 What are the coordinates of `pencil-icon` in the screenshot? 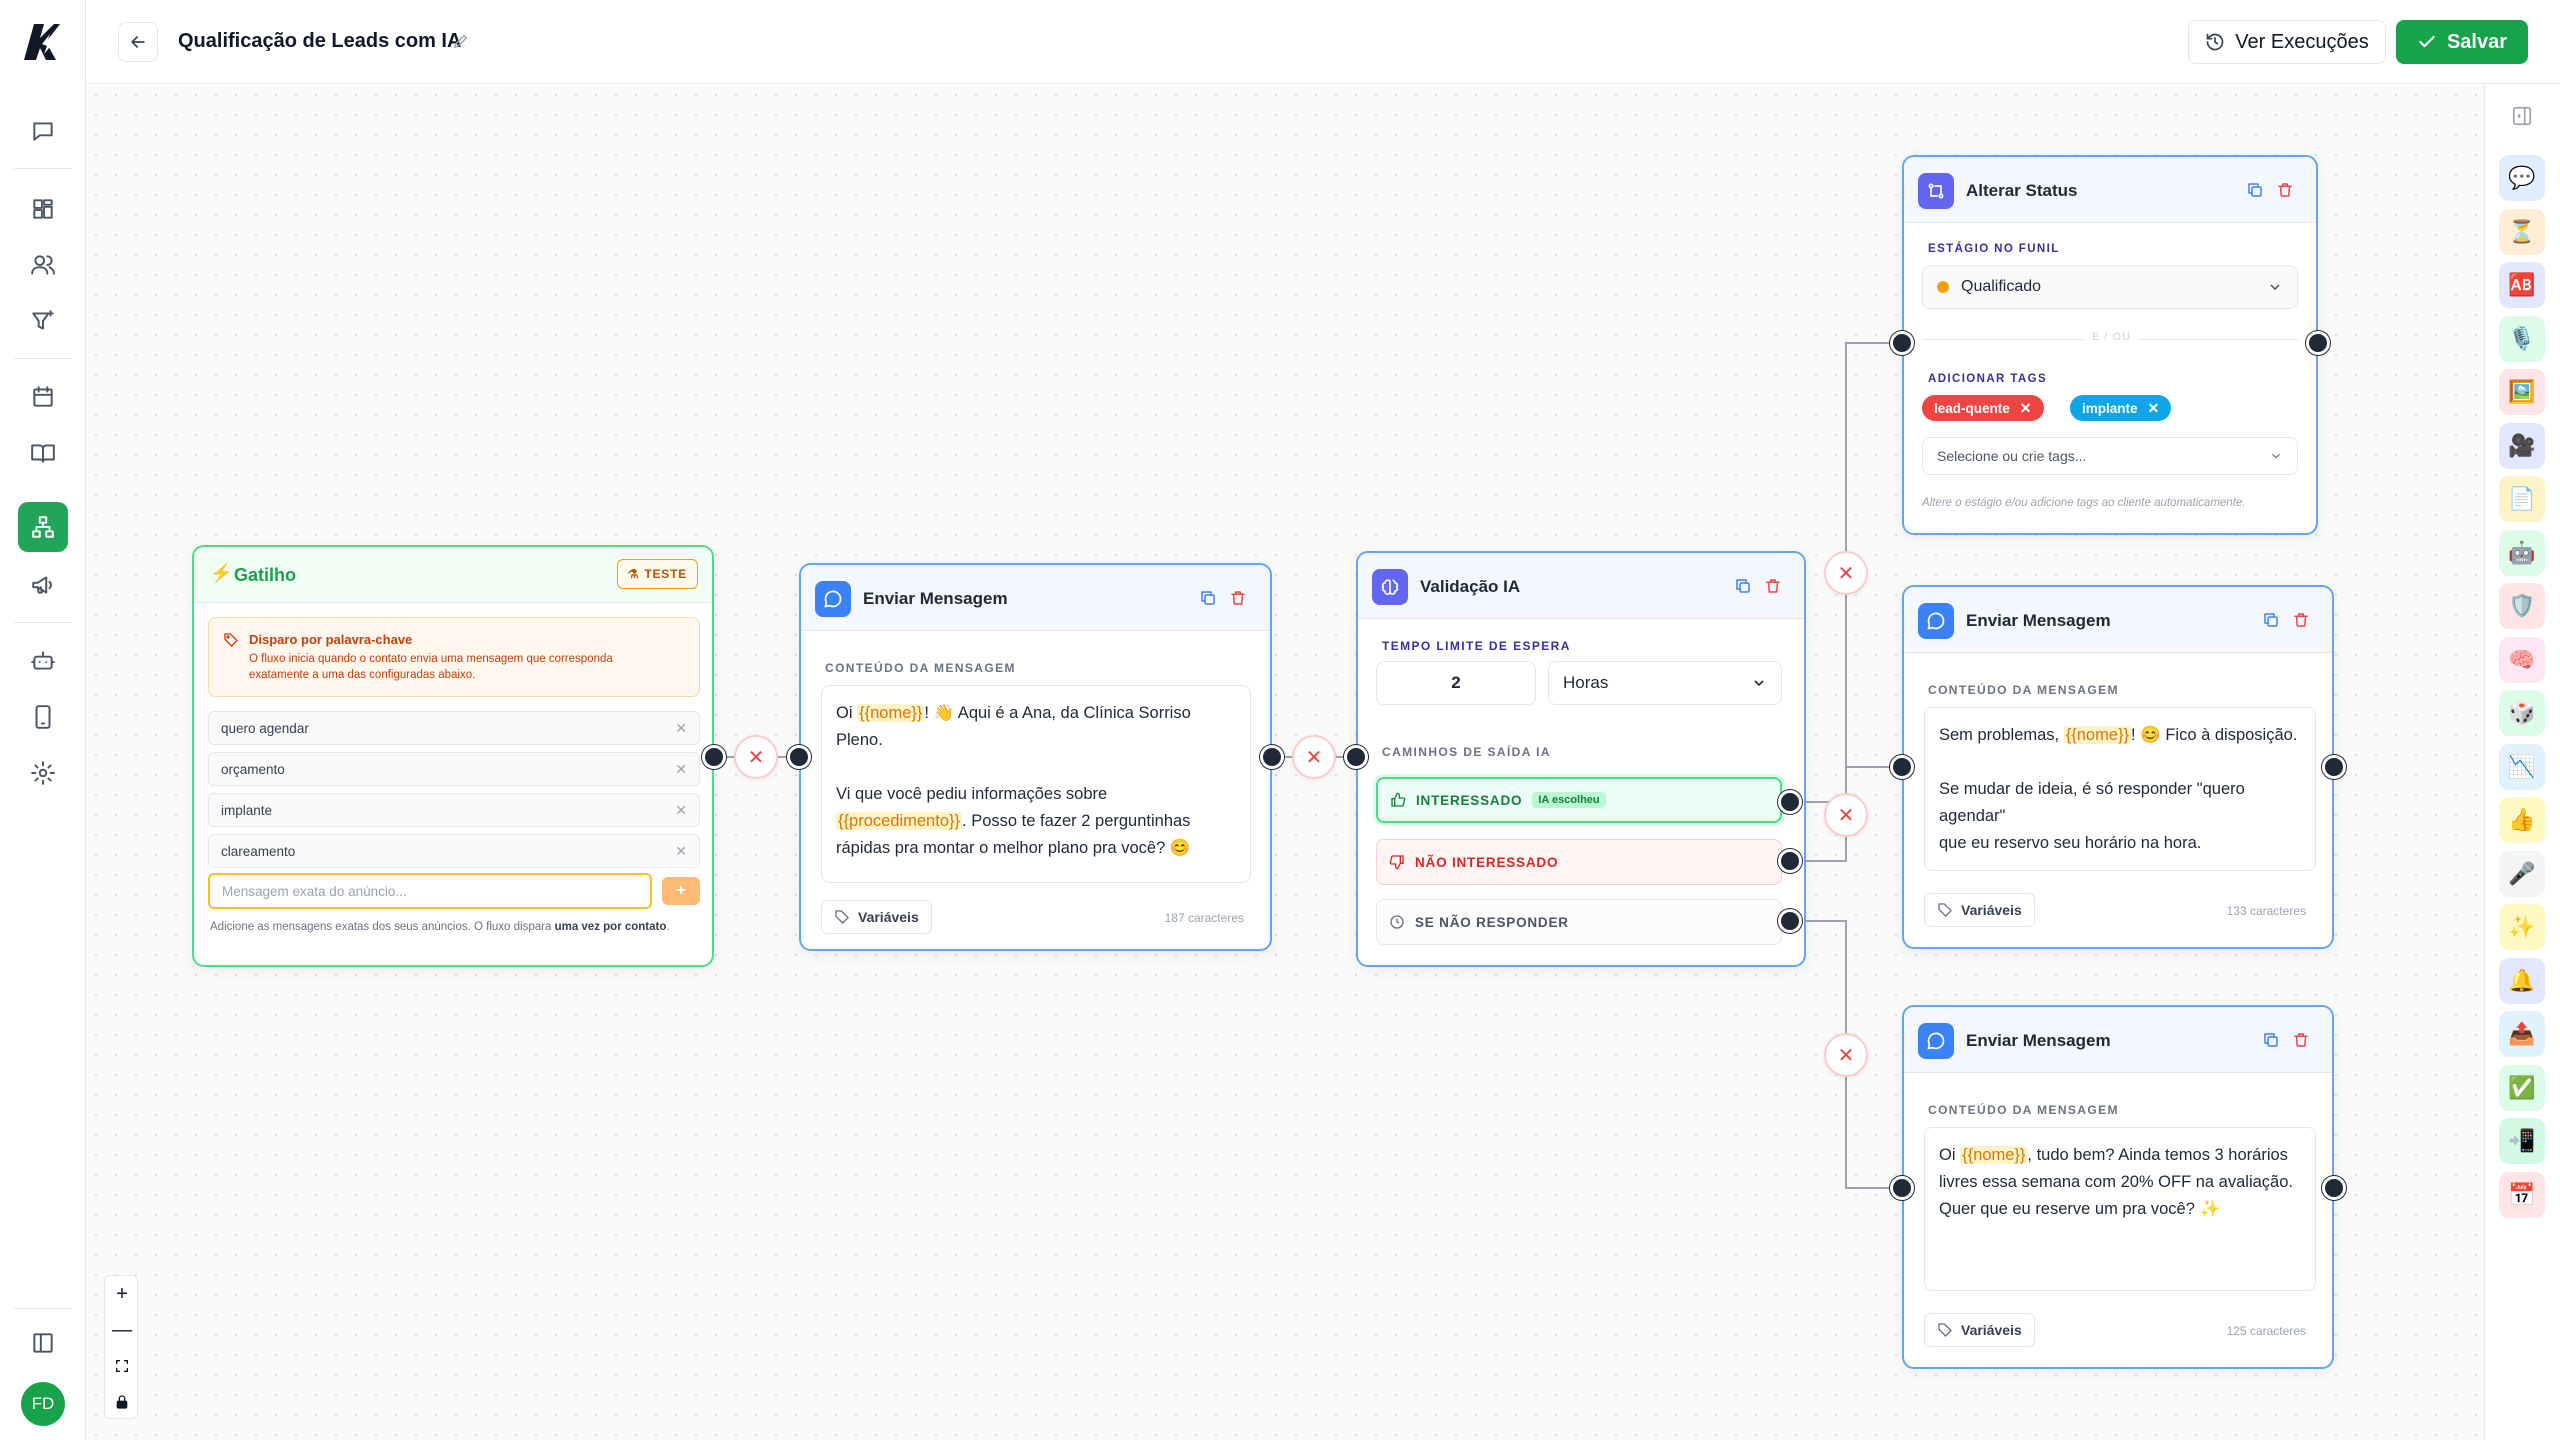 It's located at (461, 41).